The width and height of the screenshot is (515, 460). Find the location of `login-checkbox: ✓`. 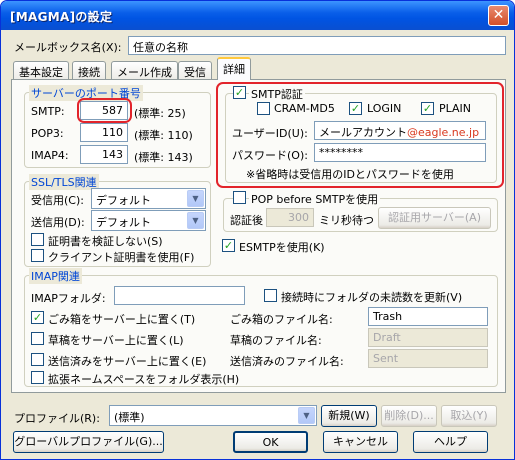

login-checkbox: ✓ is located at coordinates (355, 108).